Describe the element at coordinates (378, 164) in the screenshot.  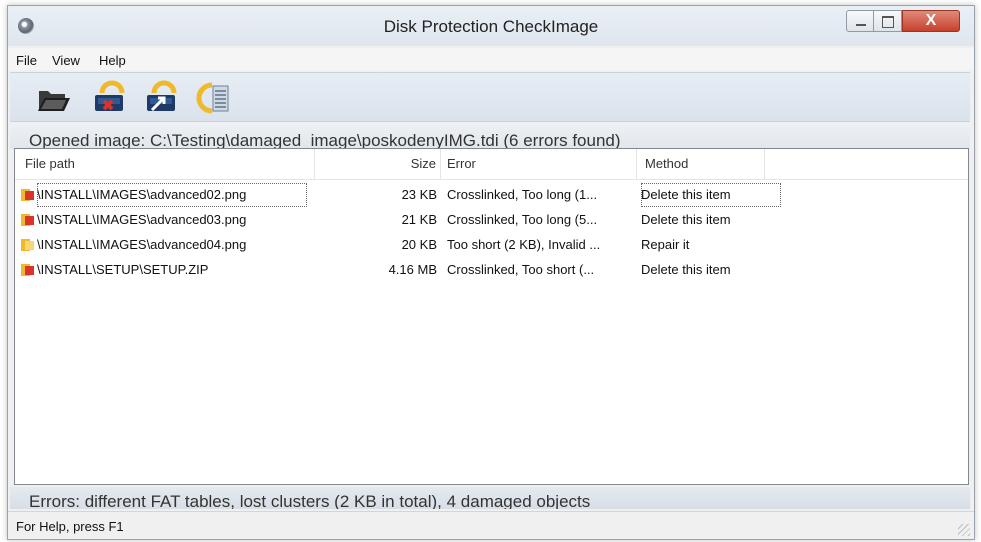
I see `column-size: Size` at that location.